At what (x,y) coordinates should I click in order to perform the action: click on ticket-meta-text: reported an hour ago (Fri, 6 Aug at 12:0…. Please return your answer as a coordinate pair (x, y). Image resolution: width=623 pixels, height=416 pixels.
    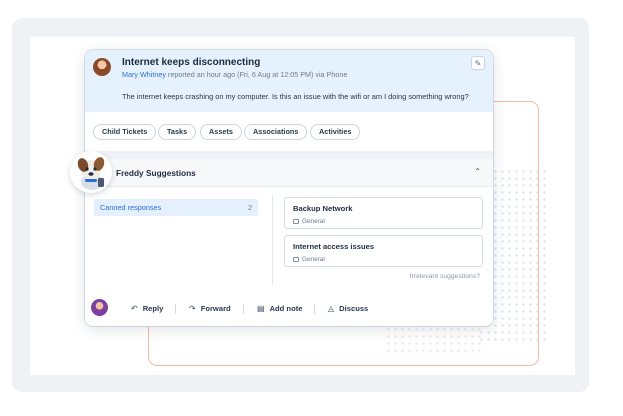
    Looking at the image, I should click on (256, 74).